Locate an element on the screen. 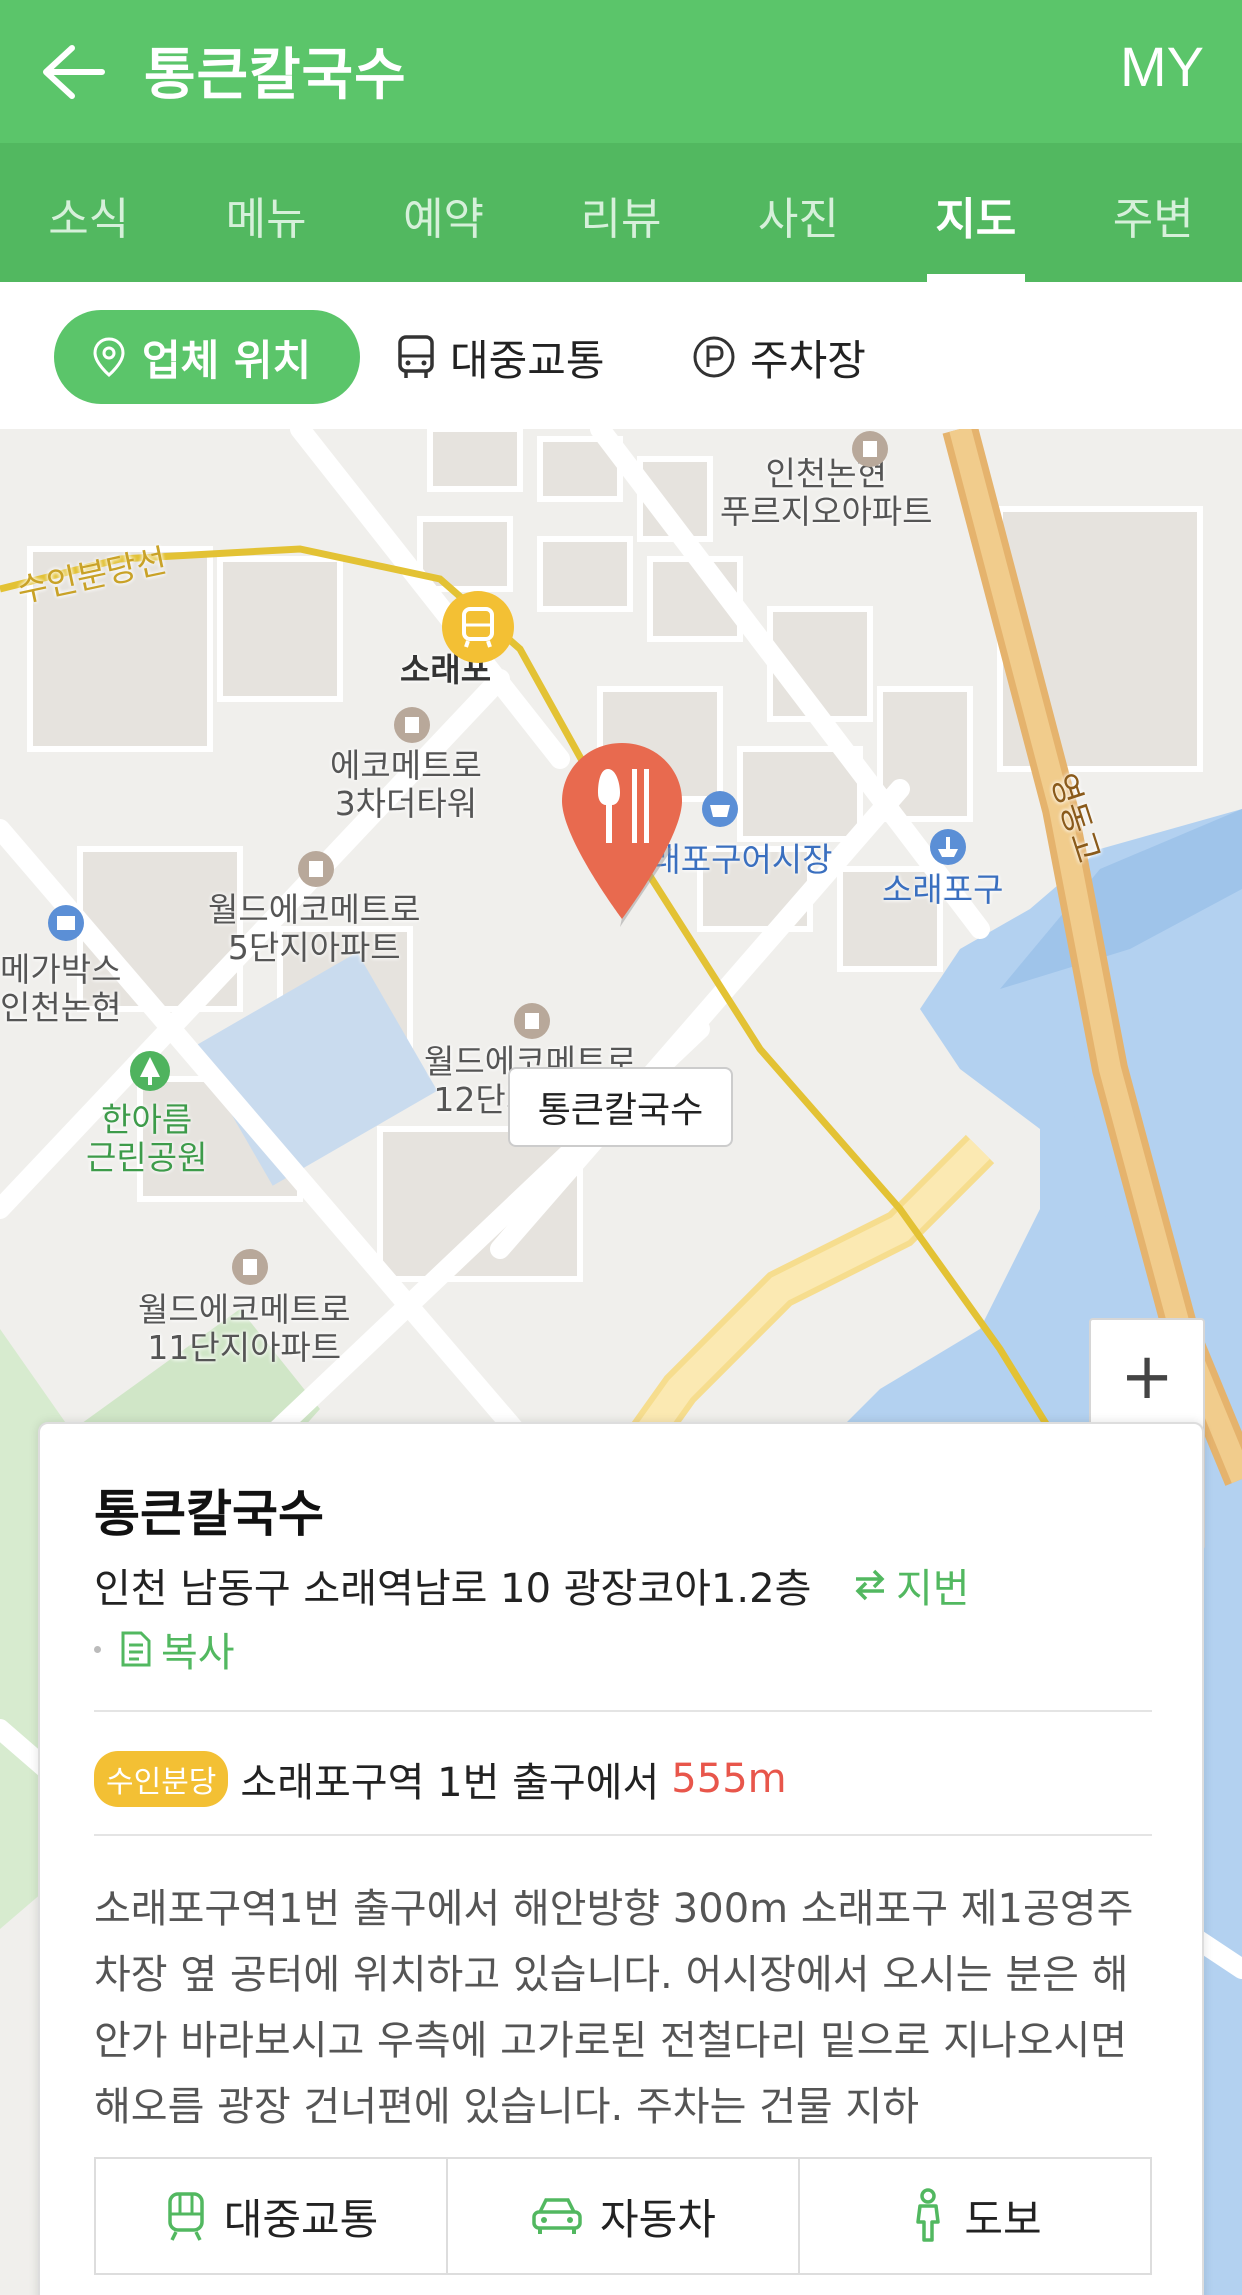  train-icon is located at coordinates (185, 2216).